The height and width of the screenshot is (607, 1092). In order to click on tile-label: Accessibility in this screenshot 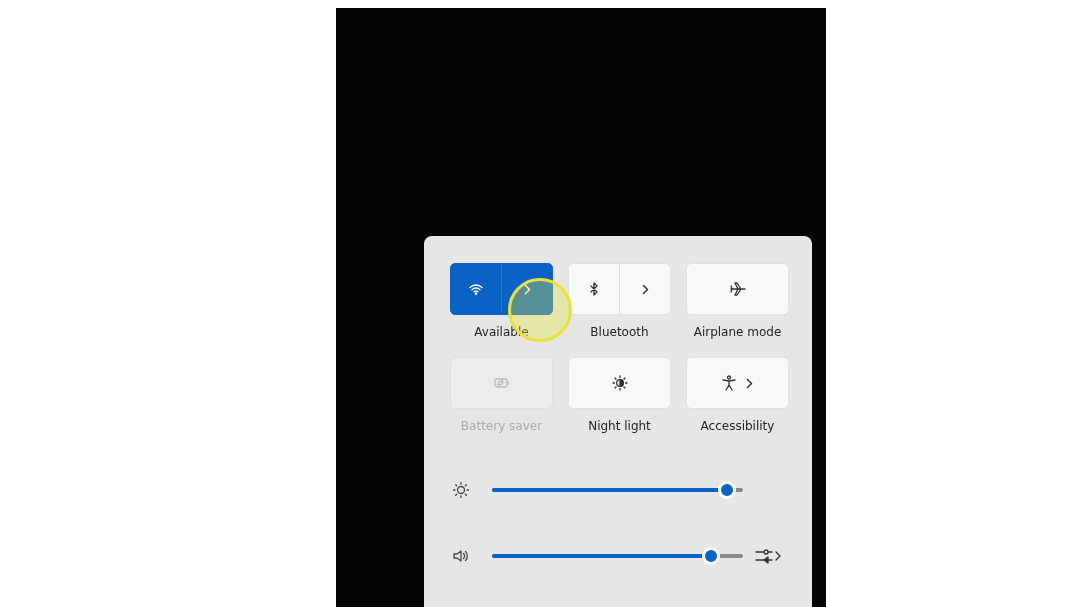, I will do `click(737, 426)`.